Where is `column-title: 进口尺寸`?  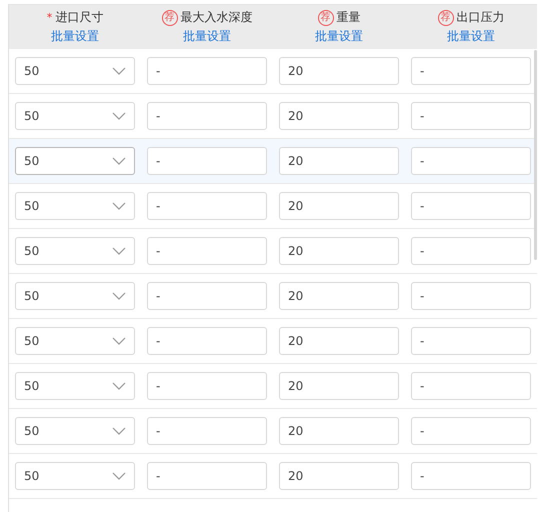
column-title: 进口尺寸 is located at coordinates (79, 17).